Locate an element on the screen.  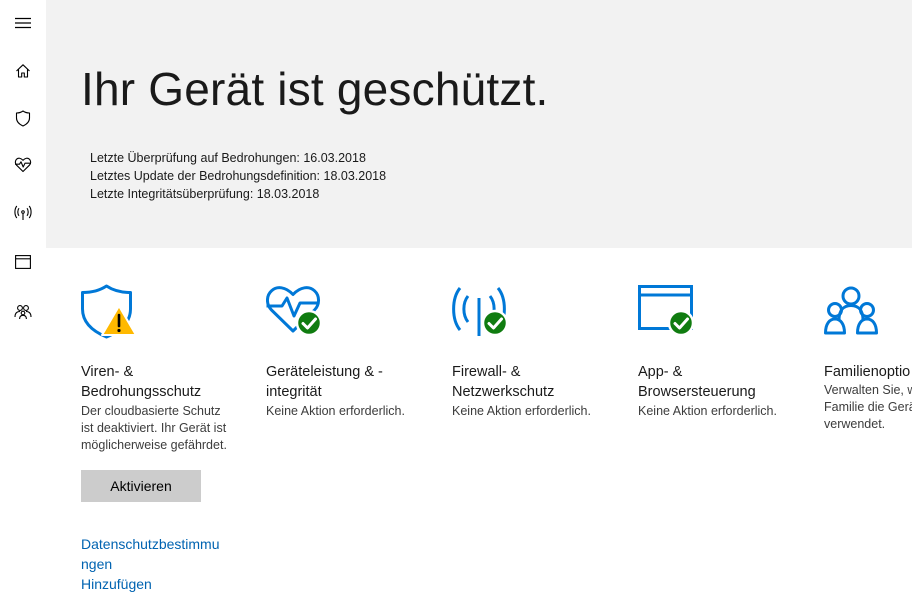
tile-description-line: verwendet. is located at coordinates (855, 424).